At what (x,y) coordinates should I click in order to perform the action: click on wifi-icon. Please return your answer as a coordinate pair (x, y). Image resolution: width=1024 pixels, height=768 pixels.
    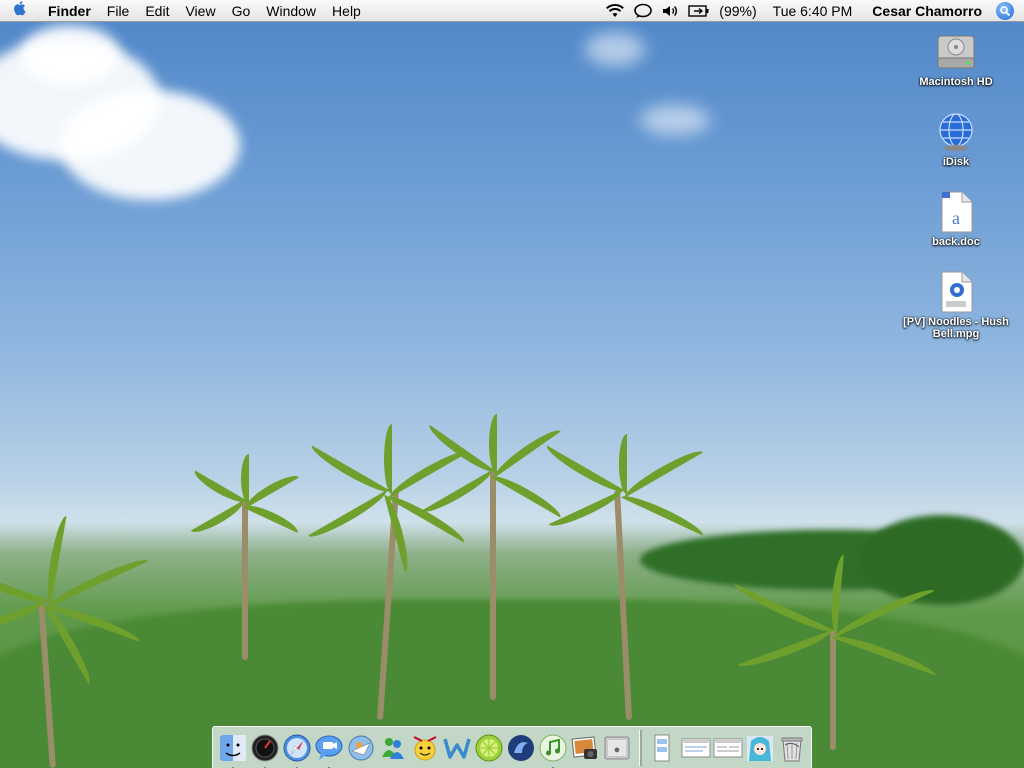
    Looking at the image, I should click on (615, 11).